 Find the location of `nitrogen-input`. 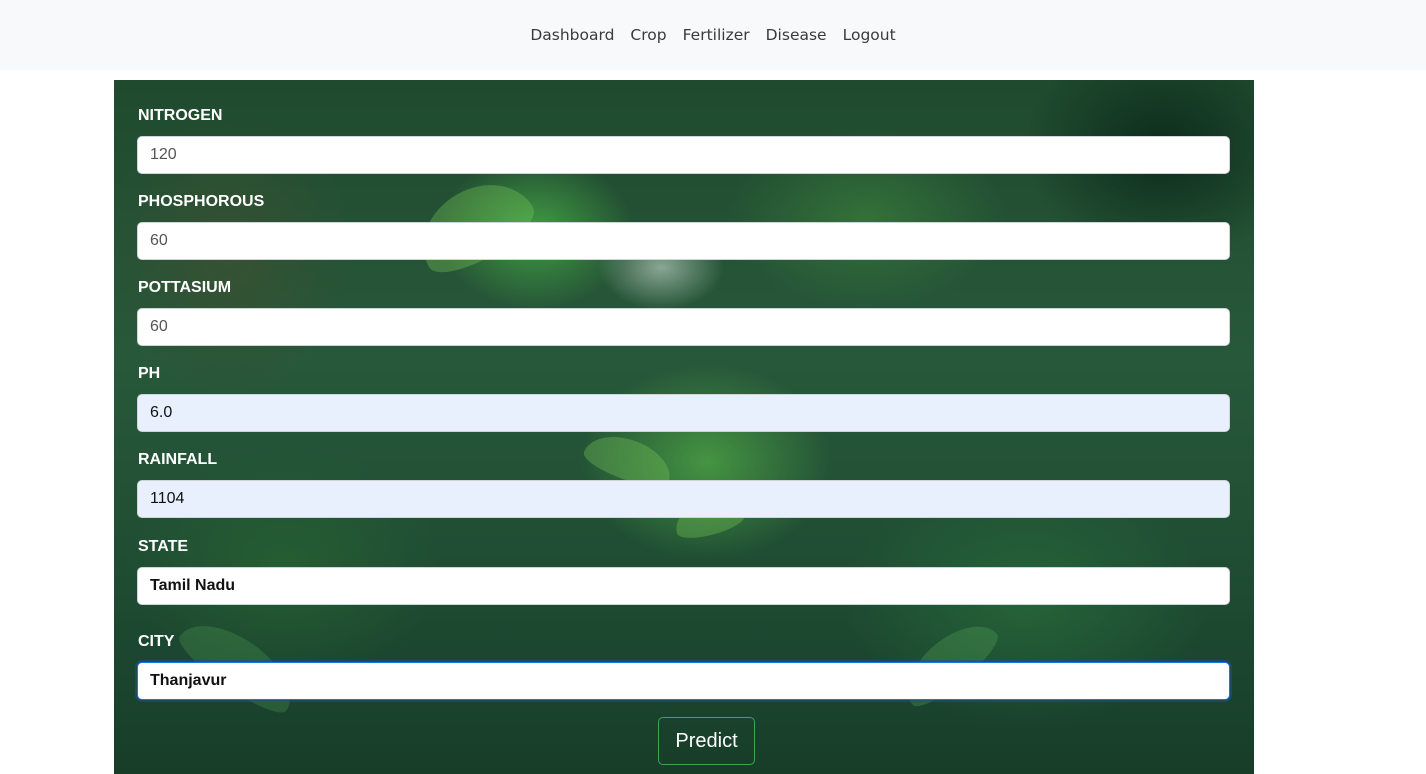

nitrogen-input is located at coordinates (683, 155).